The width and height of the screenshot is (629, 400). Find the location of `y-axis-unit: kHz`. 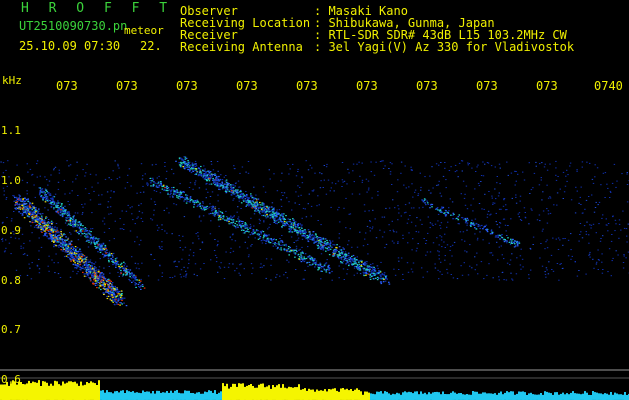

y-axis-unit: kHz is located at coordinates (12, 80).